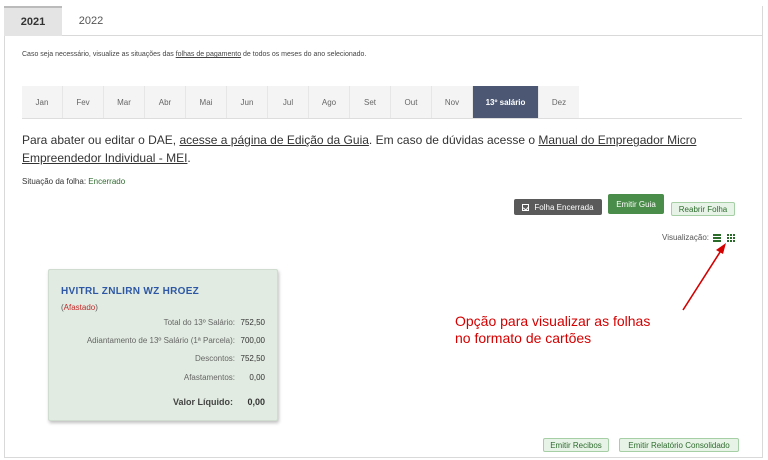 The height and width of the screenshot is (460, 768). I want to click on month-tab-mai: Mai, so click(206, 102).